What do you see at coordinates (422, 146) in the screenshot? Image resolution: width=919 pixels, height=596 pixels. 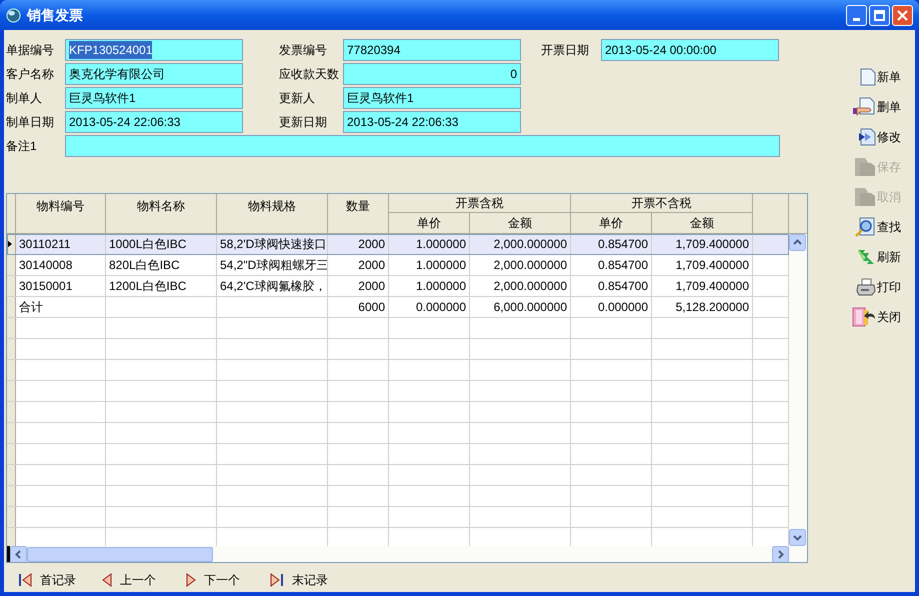 I see `input-field` at bounding box center [422, 146].